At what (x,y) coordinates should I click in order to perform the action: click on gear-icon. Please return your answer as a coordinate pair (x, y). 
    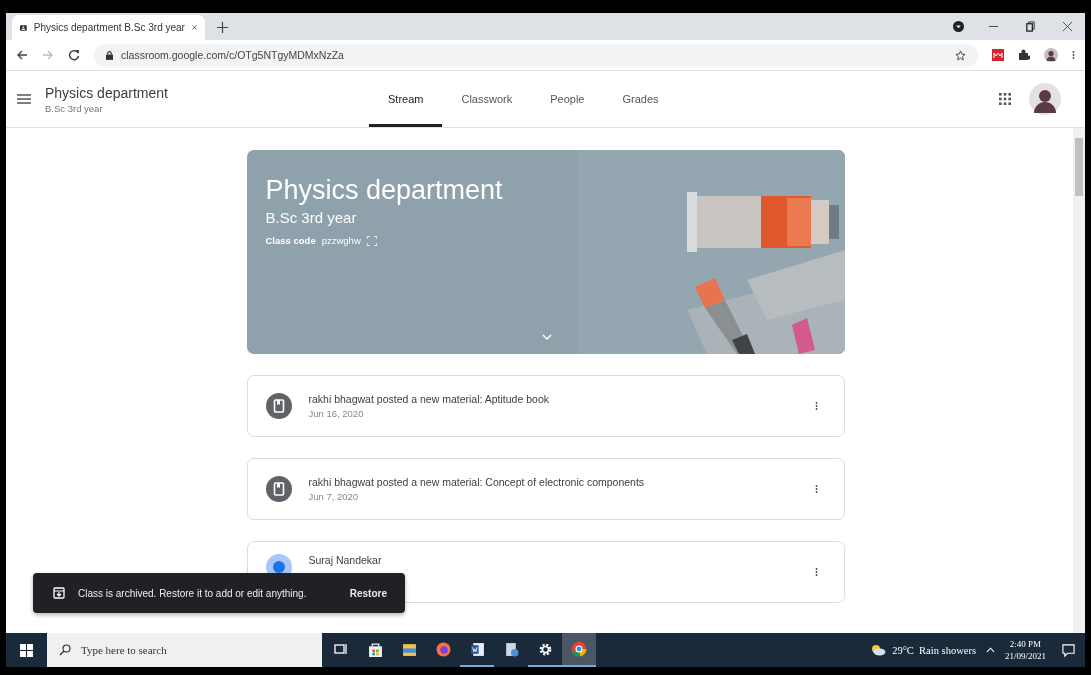
    Looking at the image, I should click on (545, 649).